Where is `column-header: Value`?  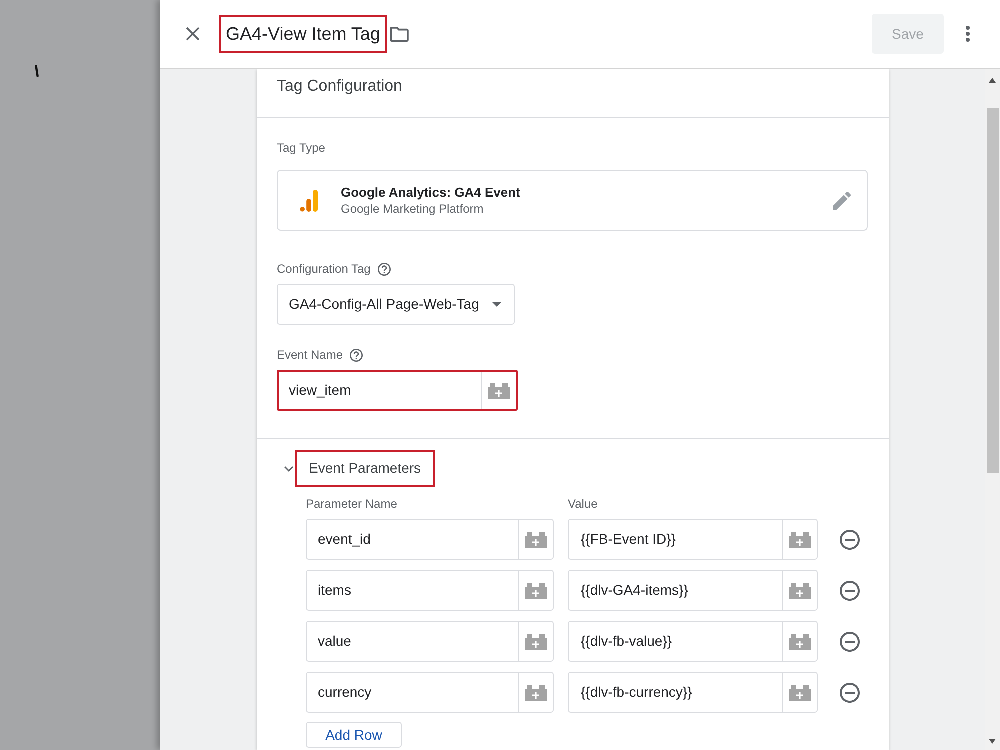 column-header: Value is located at coordinates (583, 504).